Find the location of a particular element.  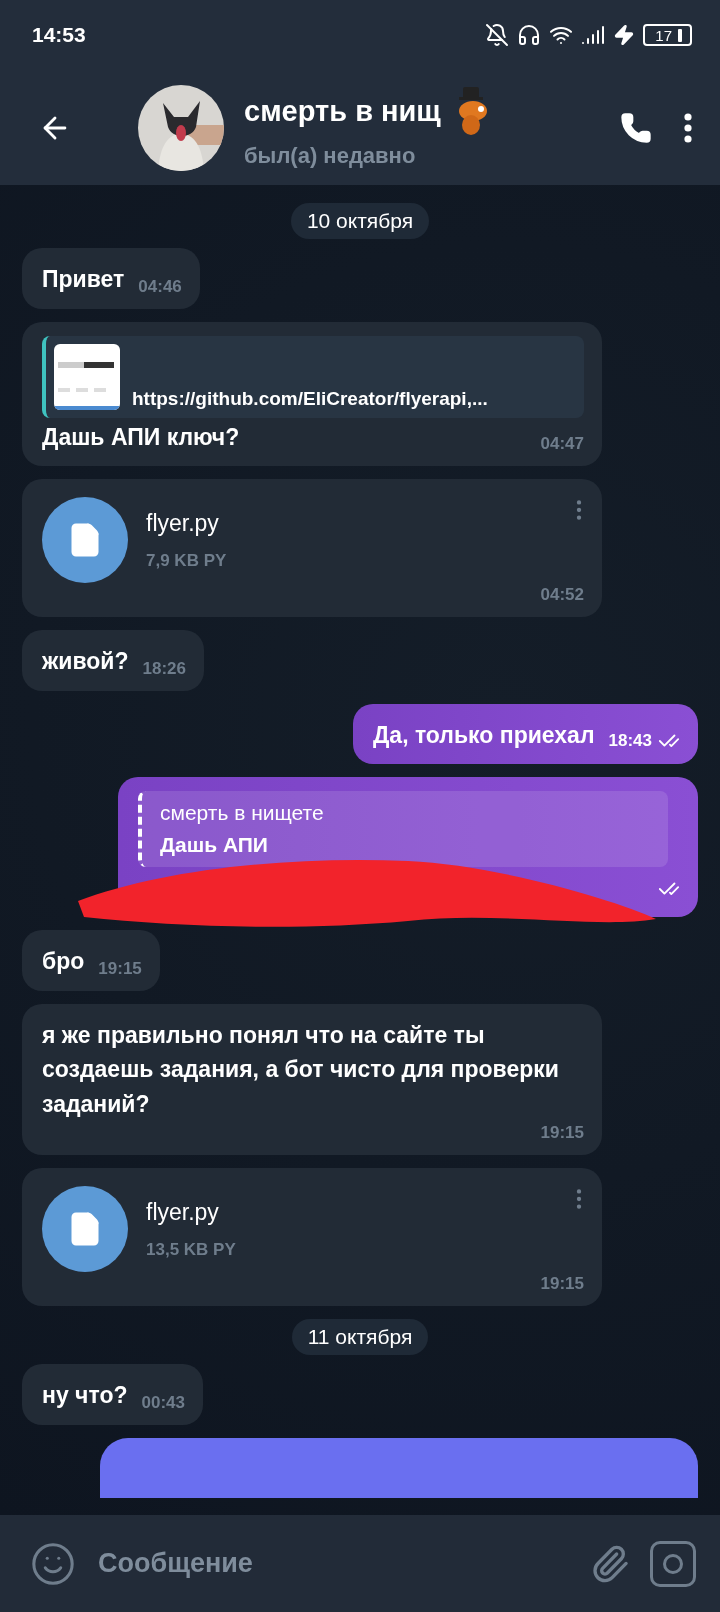

message-time: 04:52 is located at coordinates (562, 595).